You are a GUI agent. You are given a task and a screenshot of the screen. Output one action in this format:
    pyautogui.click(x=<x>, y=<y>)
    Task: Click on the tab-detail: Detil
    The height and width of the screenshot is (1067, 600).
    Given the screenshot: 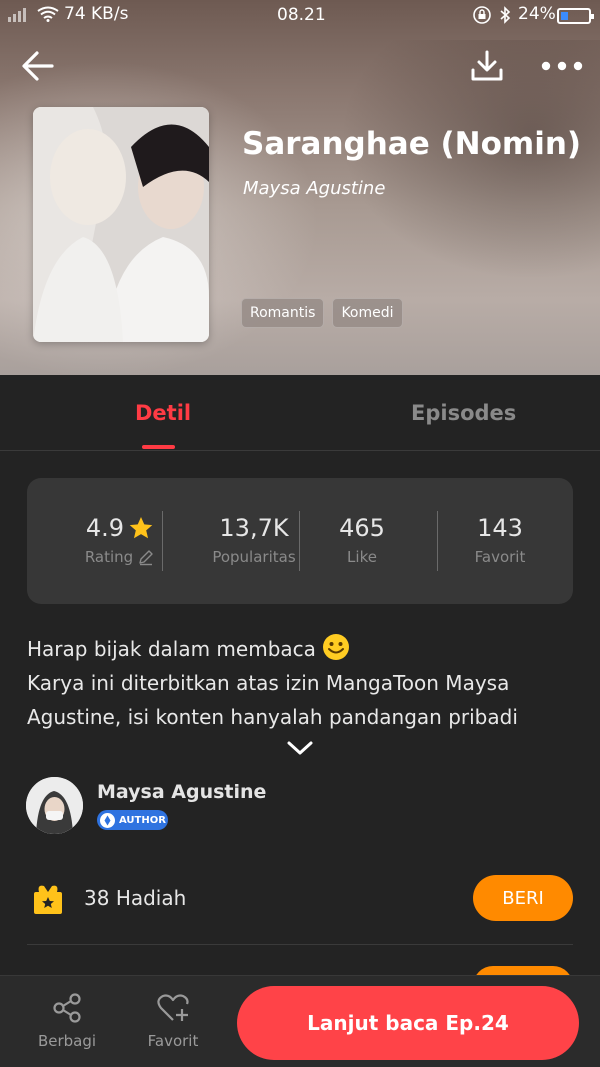 What is the action you would take?
    pyautogui.click(x=163, y=413)
    